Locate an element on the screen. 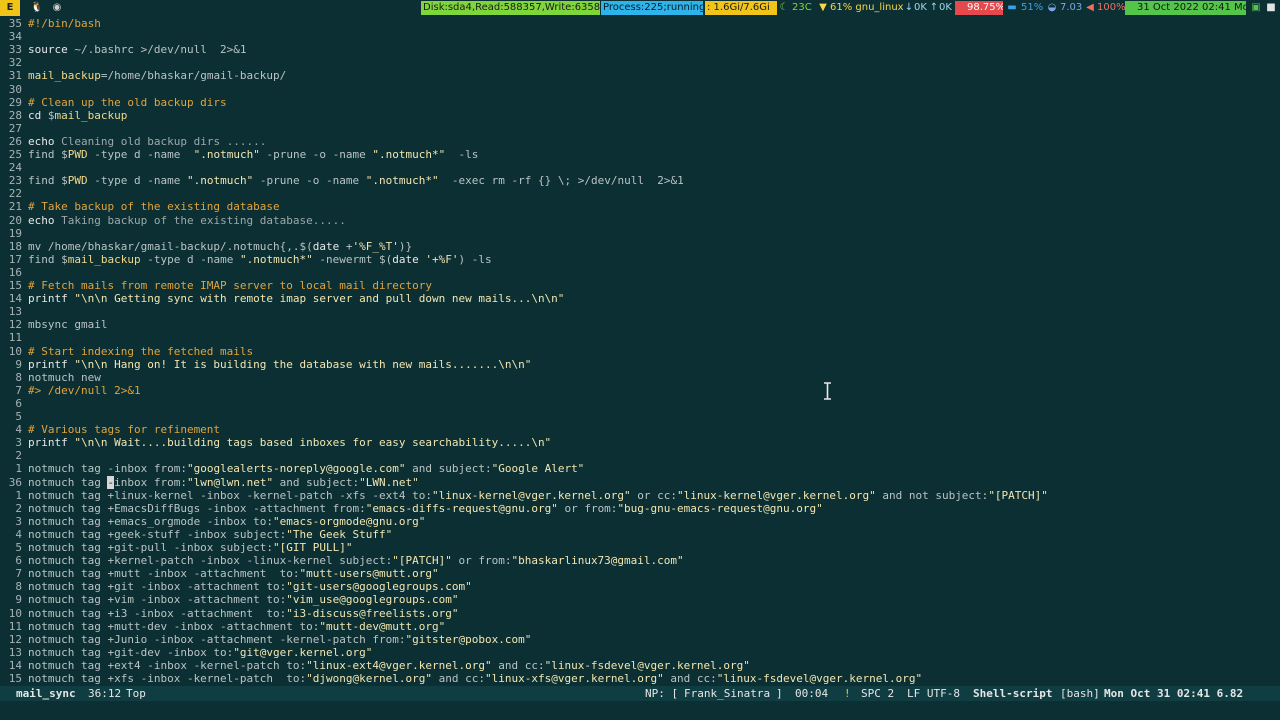 The image size is (1280, 720). code-line: 8 notmuch new is located at coordinates (640, 377).